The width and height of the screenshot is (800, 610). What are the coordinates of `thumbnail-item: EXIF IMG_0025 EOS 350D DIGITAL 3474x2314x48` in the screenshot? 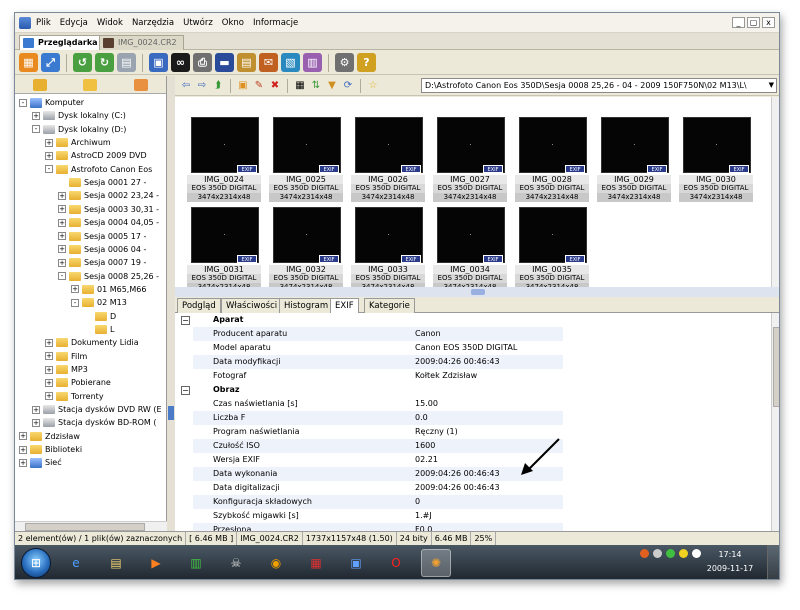 It's located at (306, 158).